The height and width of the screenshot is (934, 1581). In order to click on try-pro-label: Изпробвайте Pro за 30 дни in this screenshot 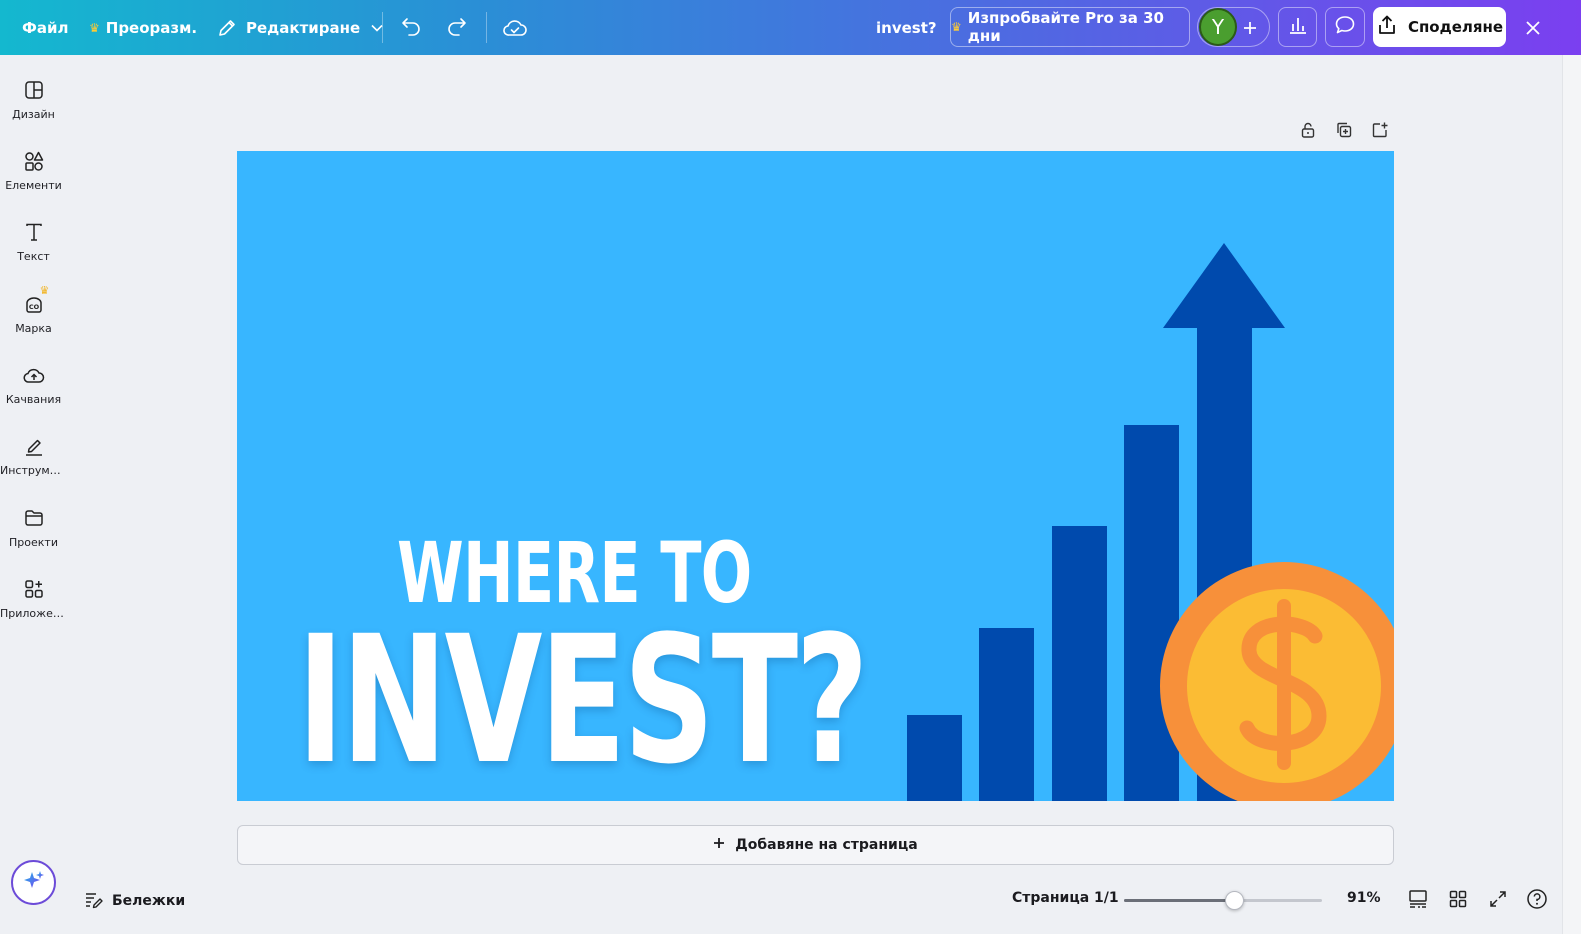, I will do `click(1065, 27)`.